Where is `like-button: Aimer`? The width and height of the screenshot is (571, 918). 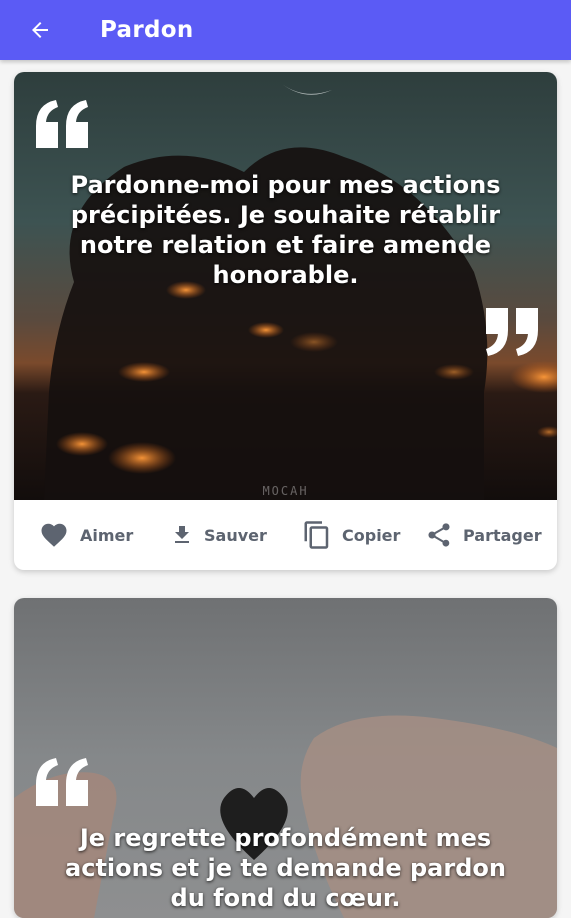 like-button: Aimer is located at coordinates (85, 535).